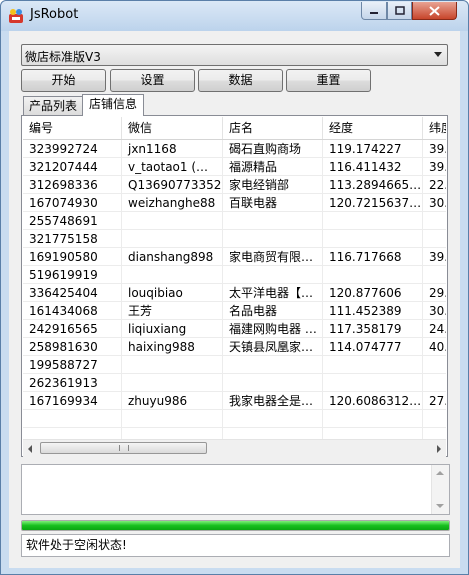 Image resolution: width=469 pixels, height=575 pixels. What do you see at coordinates (172, 347) in the screenshot?
I see `cell-wechat: haixing988` at bounding box center [172, 347].